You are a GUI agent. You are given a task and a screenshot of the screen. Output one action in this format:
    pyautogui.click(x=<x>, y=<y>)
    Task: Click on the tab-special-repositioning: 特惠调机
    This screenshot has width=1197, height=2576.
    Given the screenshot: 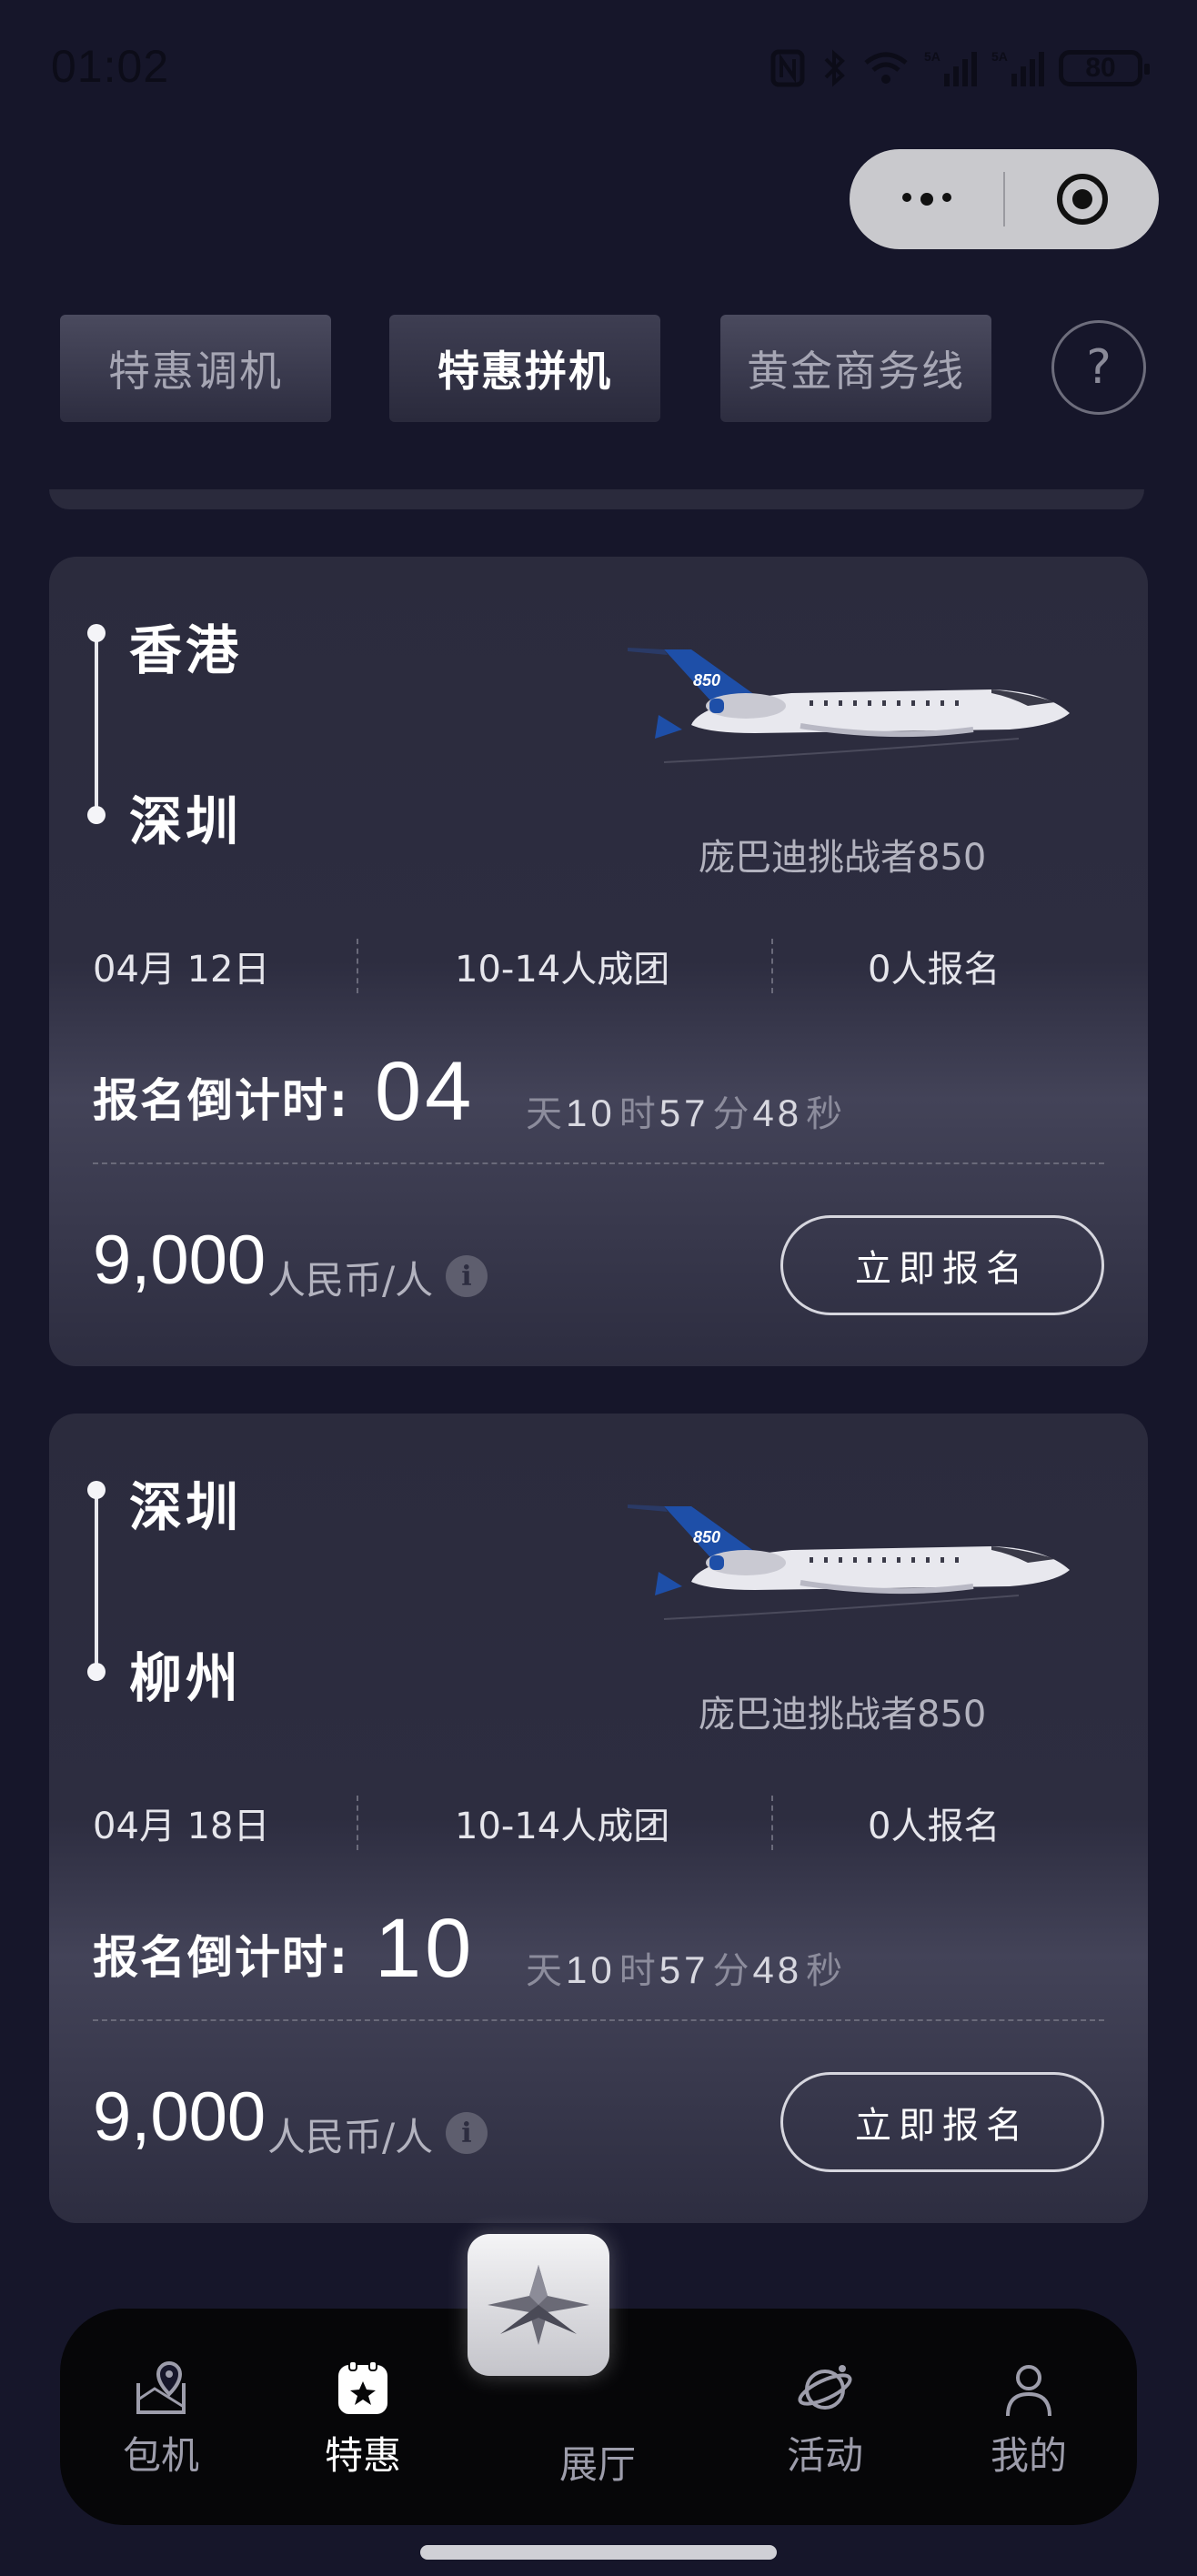 What is the action you would take?
    pyautogui.click(x=195, y=368)
    